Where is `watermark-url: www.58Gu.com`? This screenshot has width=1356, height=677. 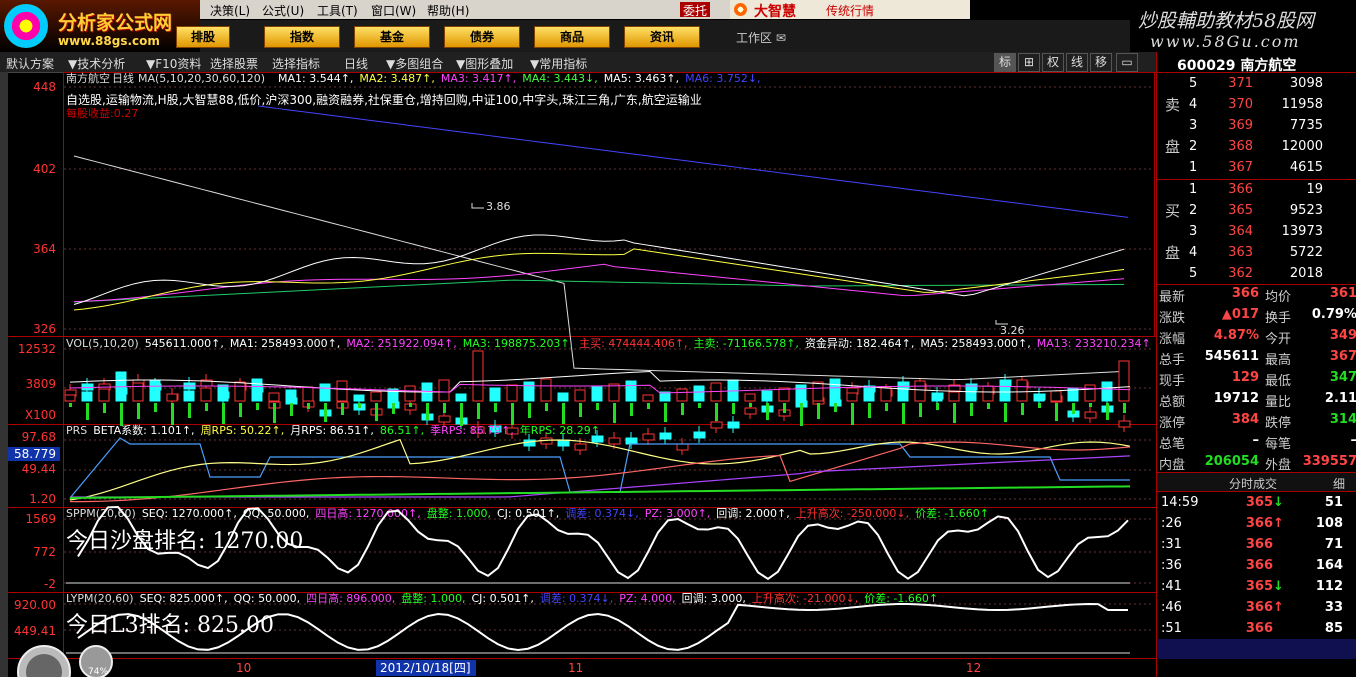 watermark-url: www.58Gu.com is located at coordinates (1225, 41).